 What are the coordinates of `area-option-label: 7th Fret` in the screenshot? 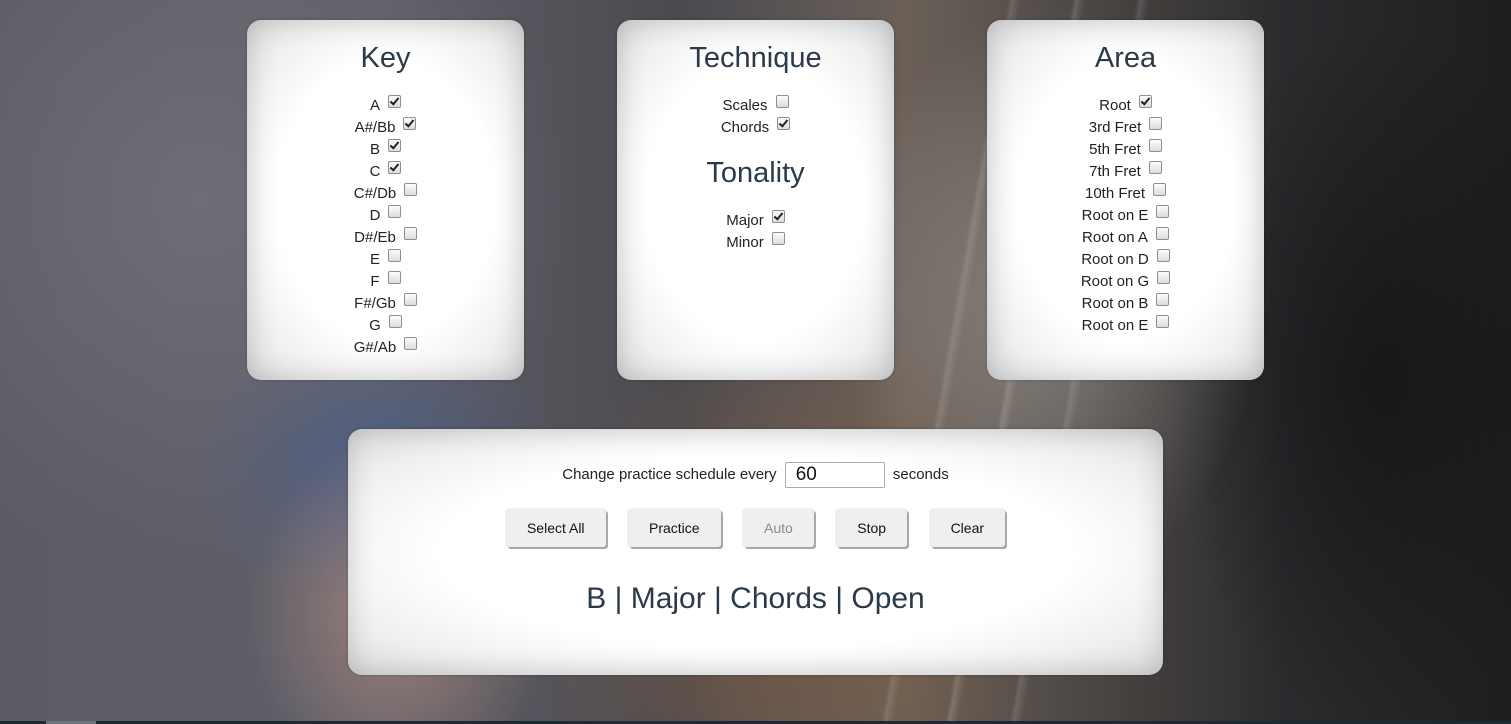 It's located at (1115, 171).